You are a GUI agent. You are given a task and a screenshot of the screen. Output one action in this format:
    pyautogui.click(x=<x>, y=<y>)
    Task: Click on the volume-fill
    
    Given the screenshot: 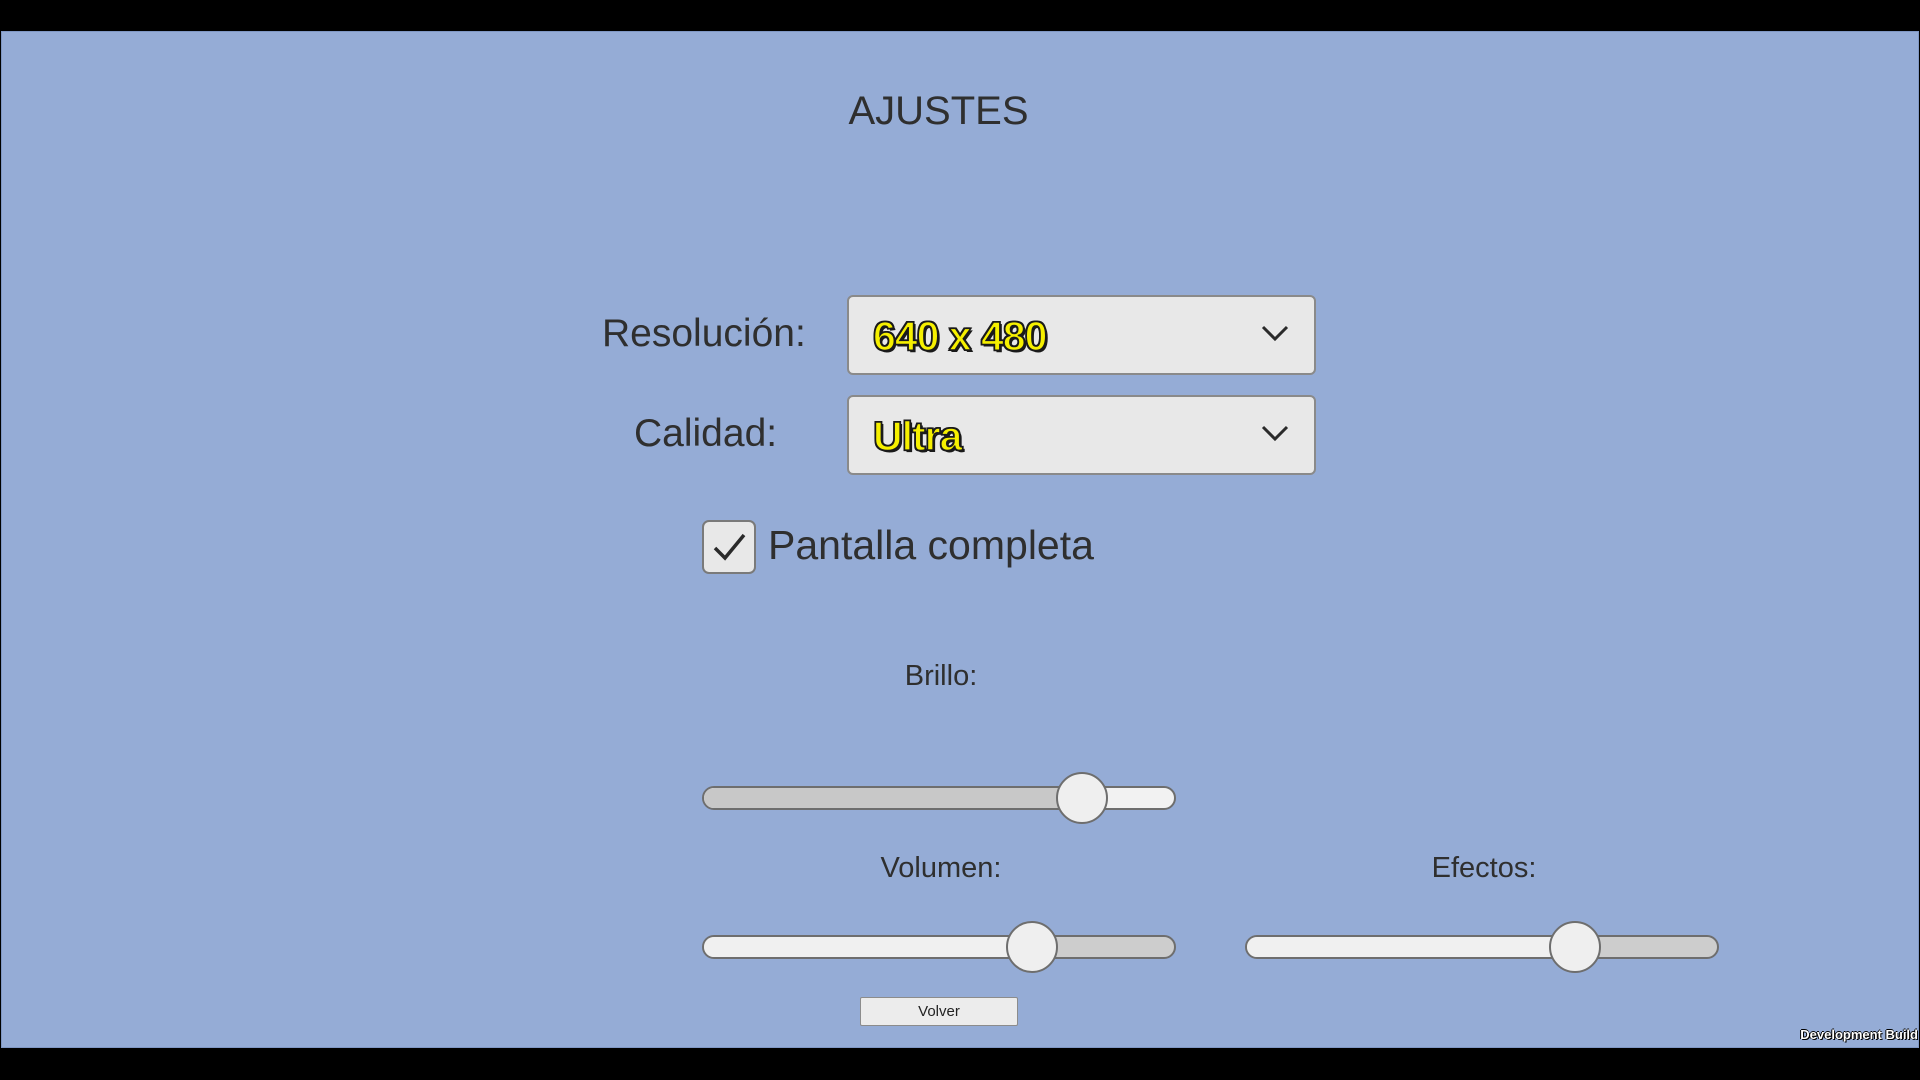 What is the action you would take?
    pyautogui.click(x=869, y=947)
    